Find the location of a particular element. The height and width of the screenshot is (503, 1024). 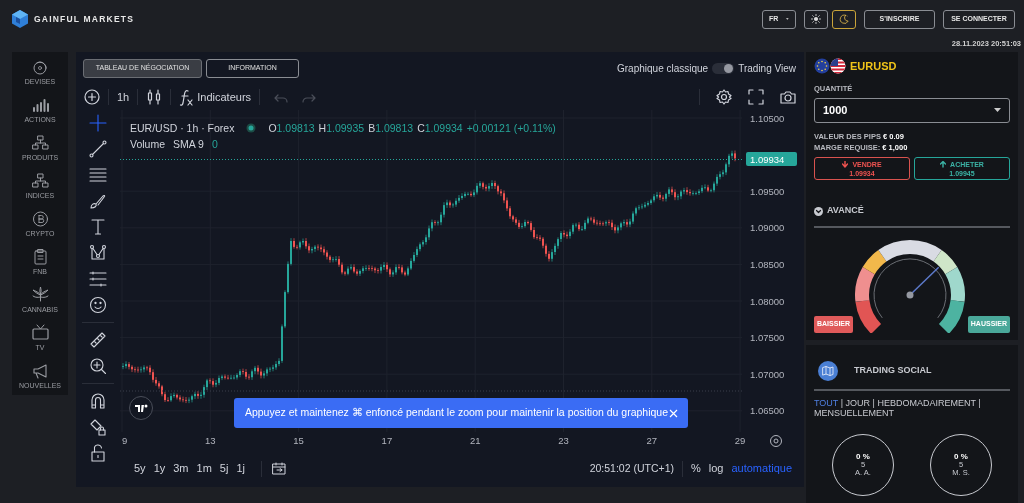

magnet-icon is located at coordinates (98, 401).